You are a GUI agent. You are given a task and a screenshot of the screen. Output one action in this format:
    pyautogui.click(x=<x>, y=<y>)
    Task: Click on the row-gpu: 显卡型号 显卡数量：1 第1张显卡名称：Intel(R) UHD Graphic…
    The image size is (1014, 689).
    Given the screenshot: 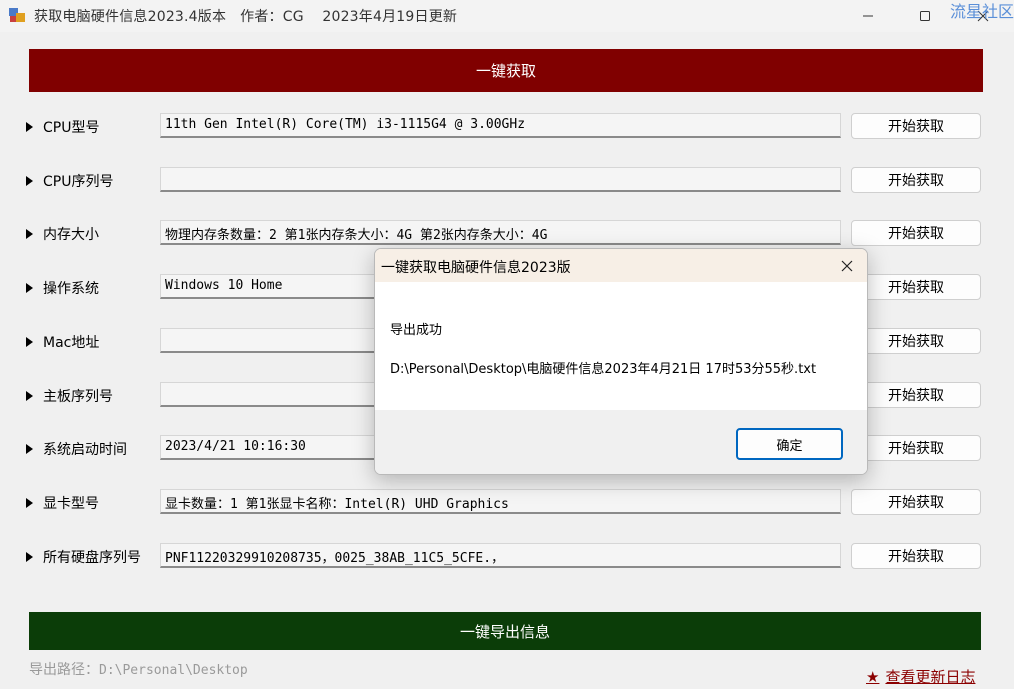 What is the action you would take?
    pyautogui.click(x=507, y=503)
    